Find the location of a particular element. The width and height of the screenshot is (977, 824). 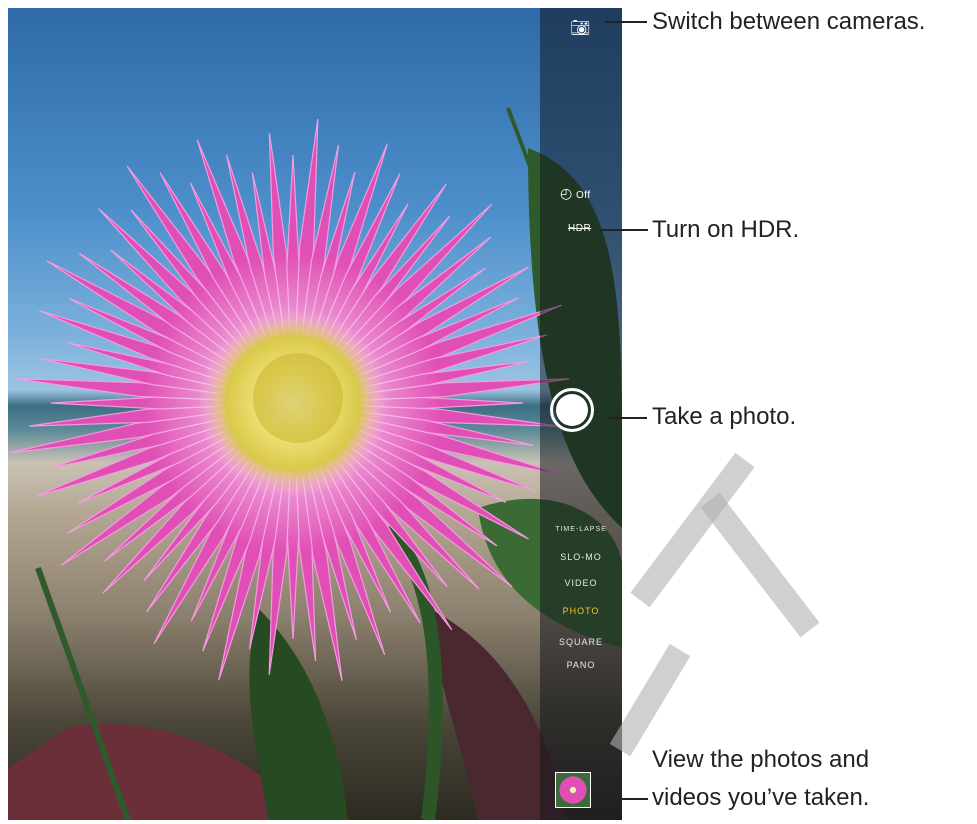

mode-time-lapse: TIME-LAPSE is located at coordinates (581, 530).